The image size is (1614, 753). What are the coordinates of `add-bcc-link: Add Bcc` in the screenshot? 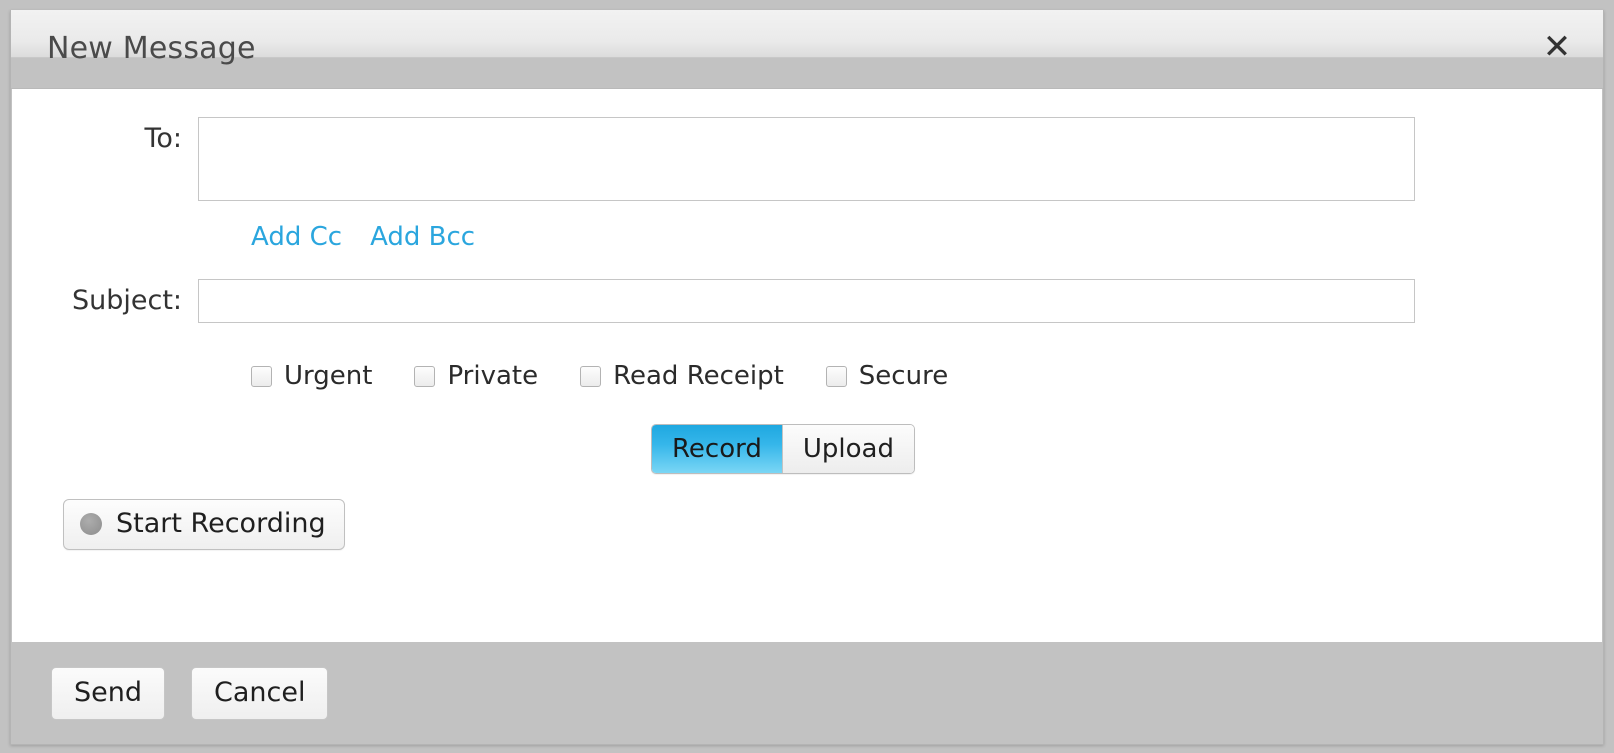 It's located at (422, 237).